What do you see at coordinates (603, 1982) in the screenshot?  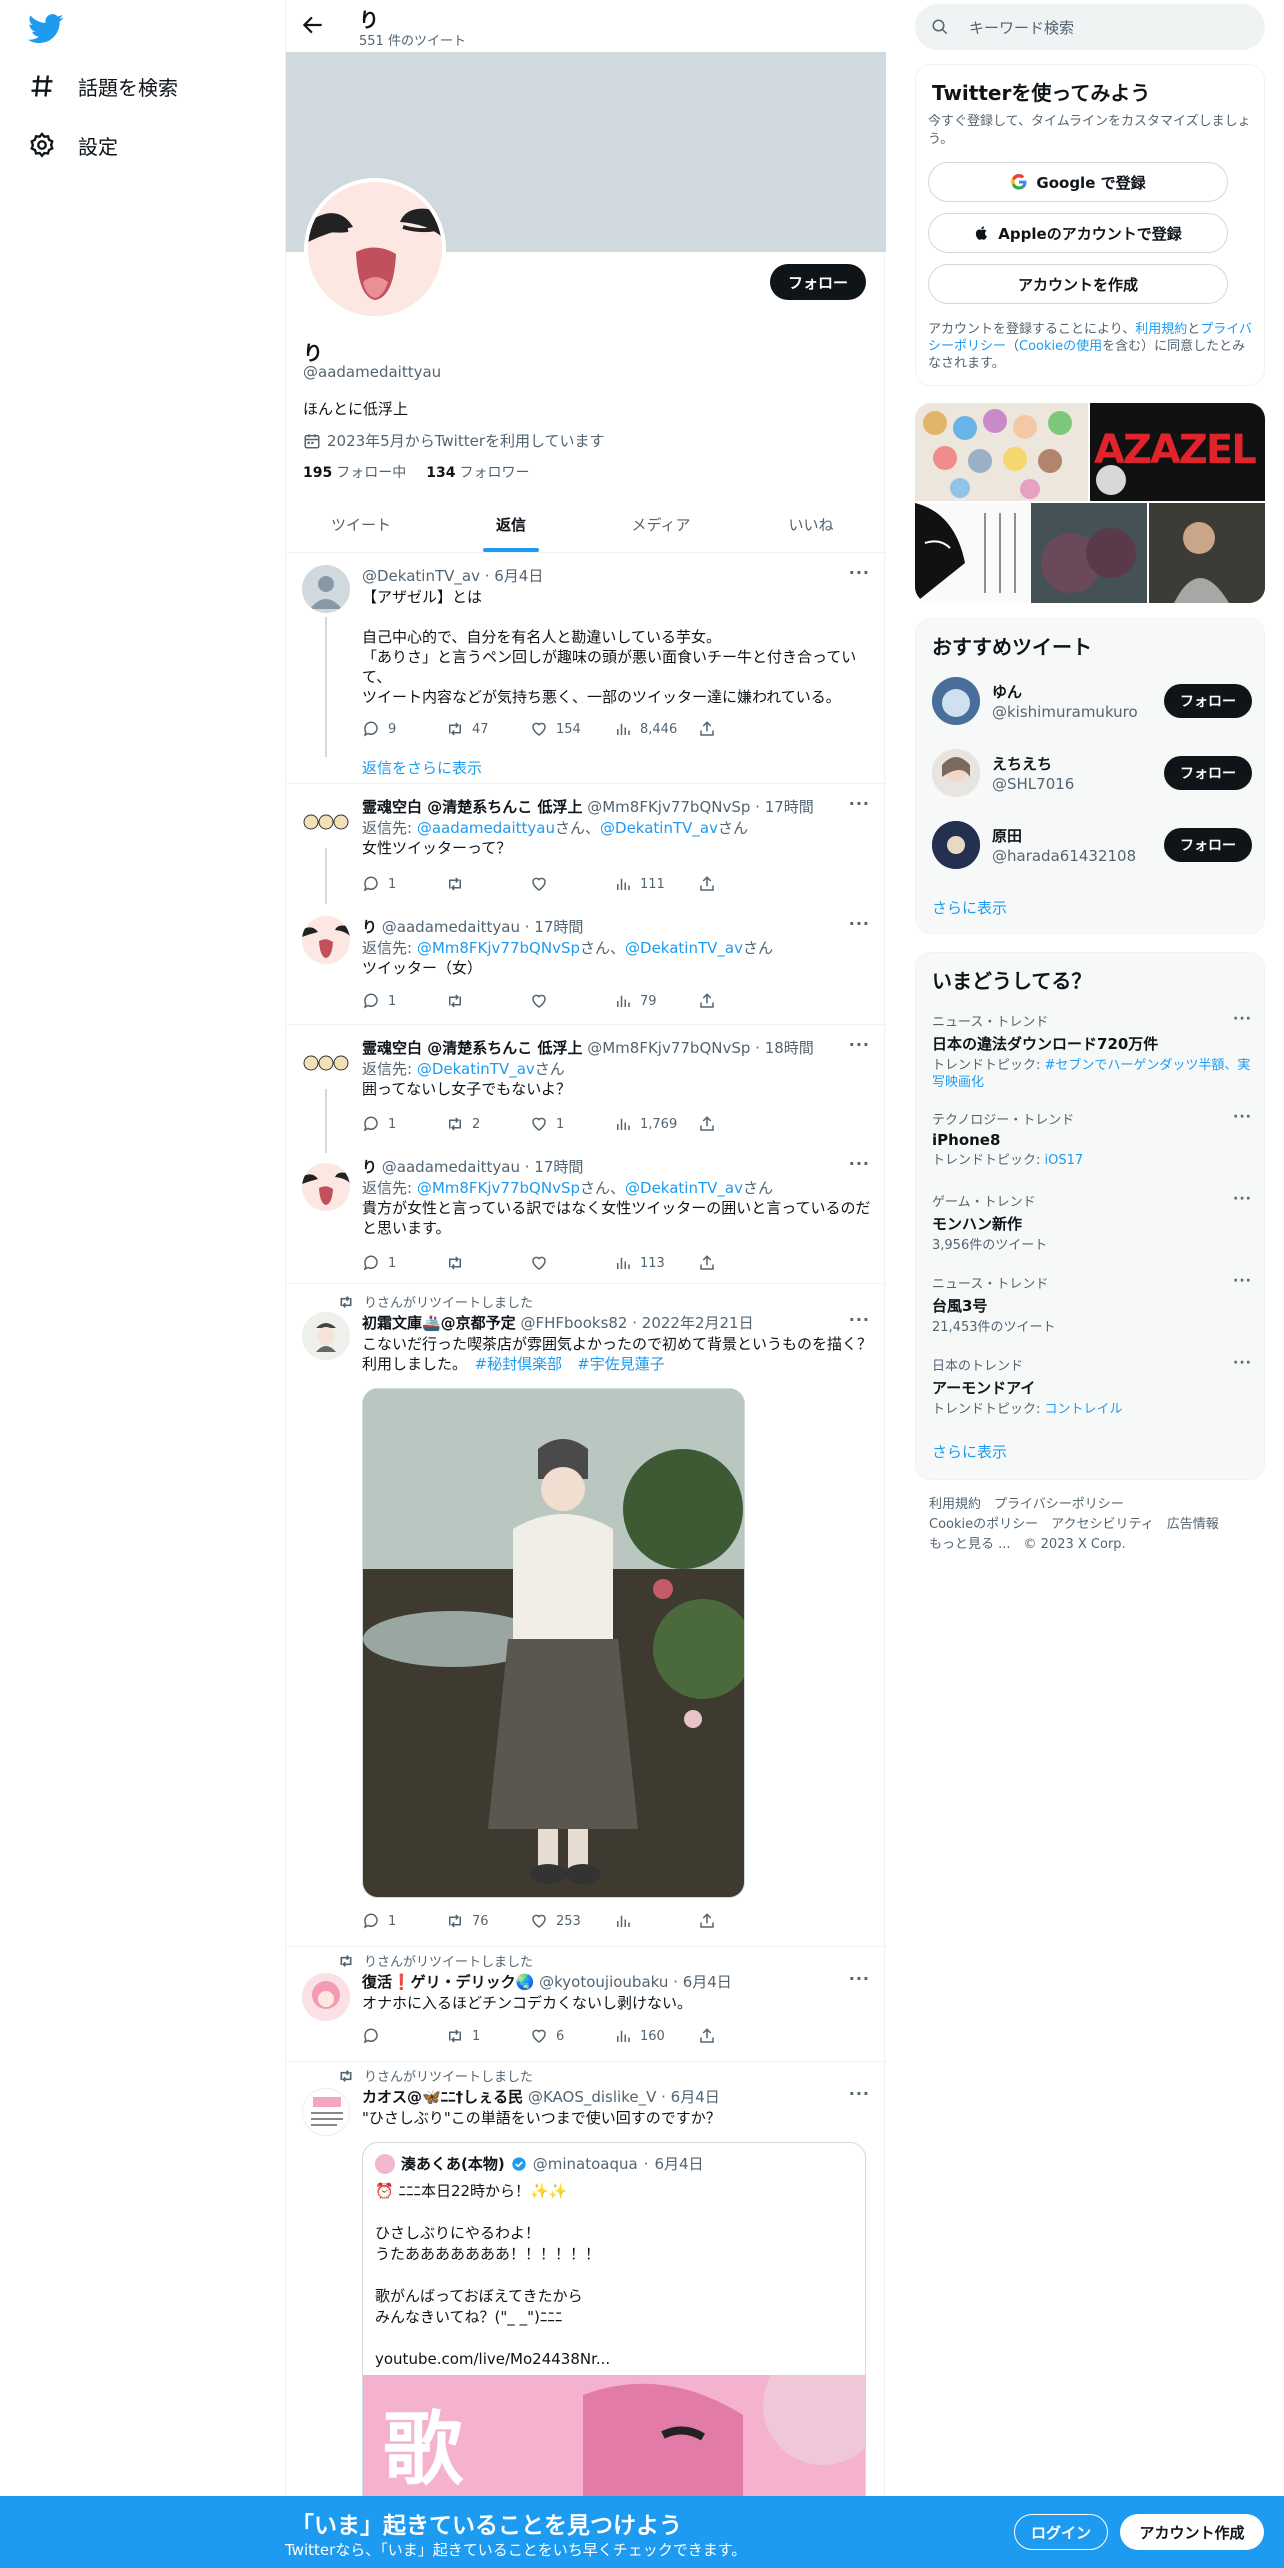 I see `tweet-handle: @kyotoujioubaku` at bounding box center [603, 1982].